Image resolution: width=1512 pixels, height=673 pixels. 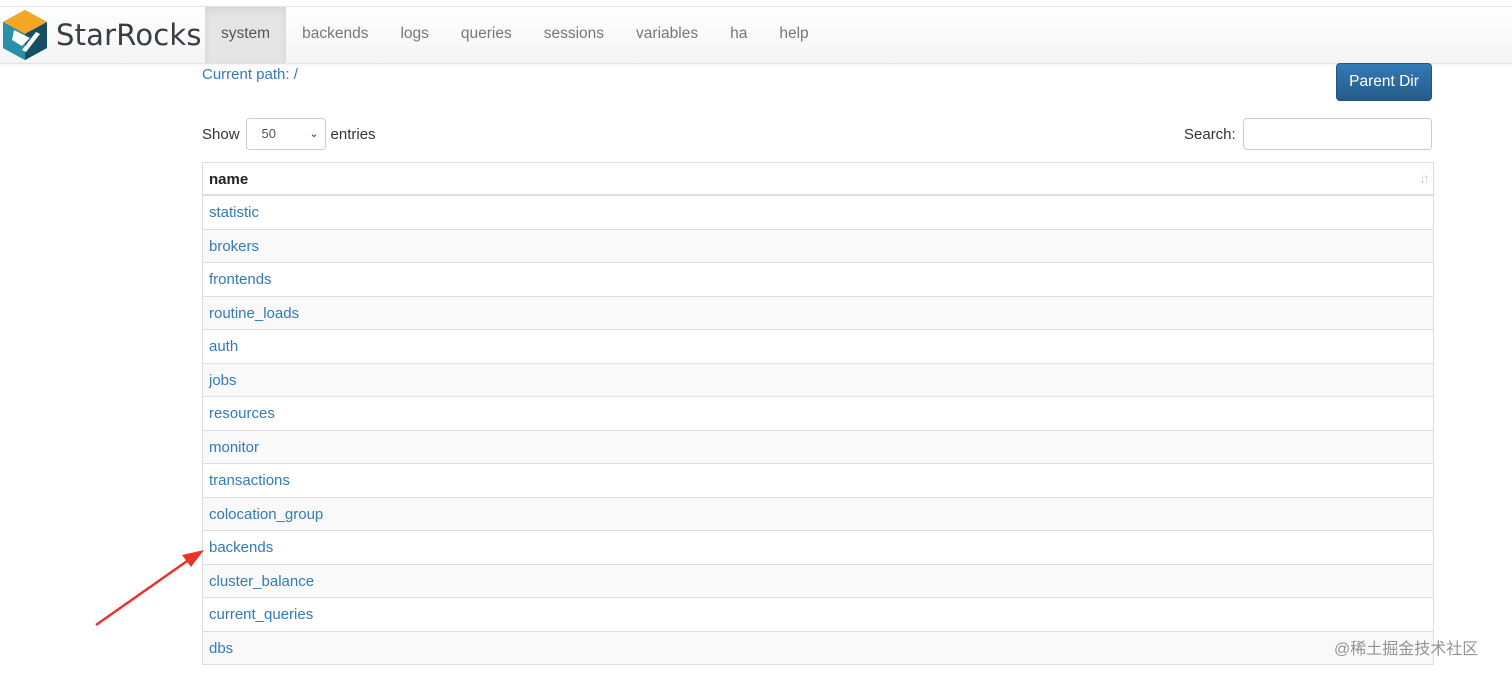 I want to click on table-row: resources, so click(x=818, y=414).